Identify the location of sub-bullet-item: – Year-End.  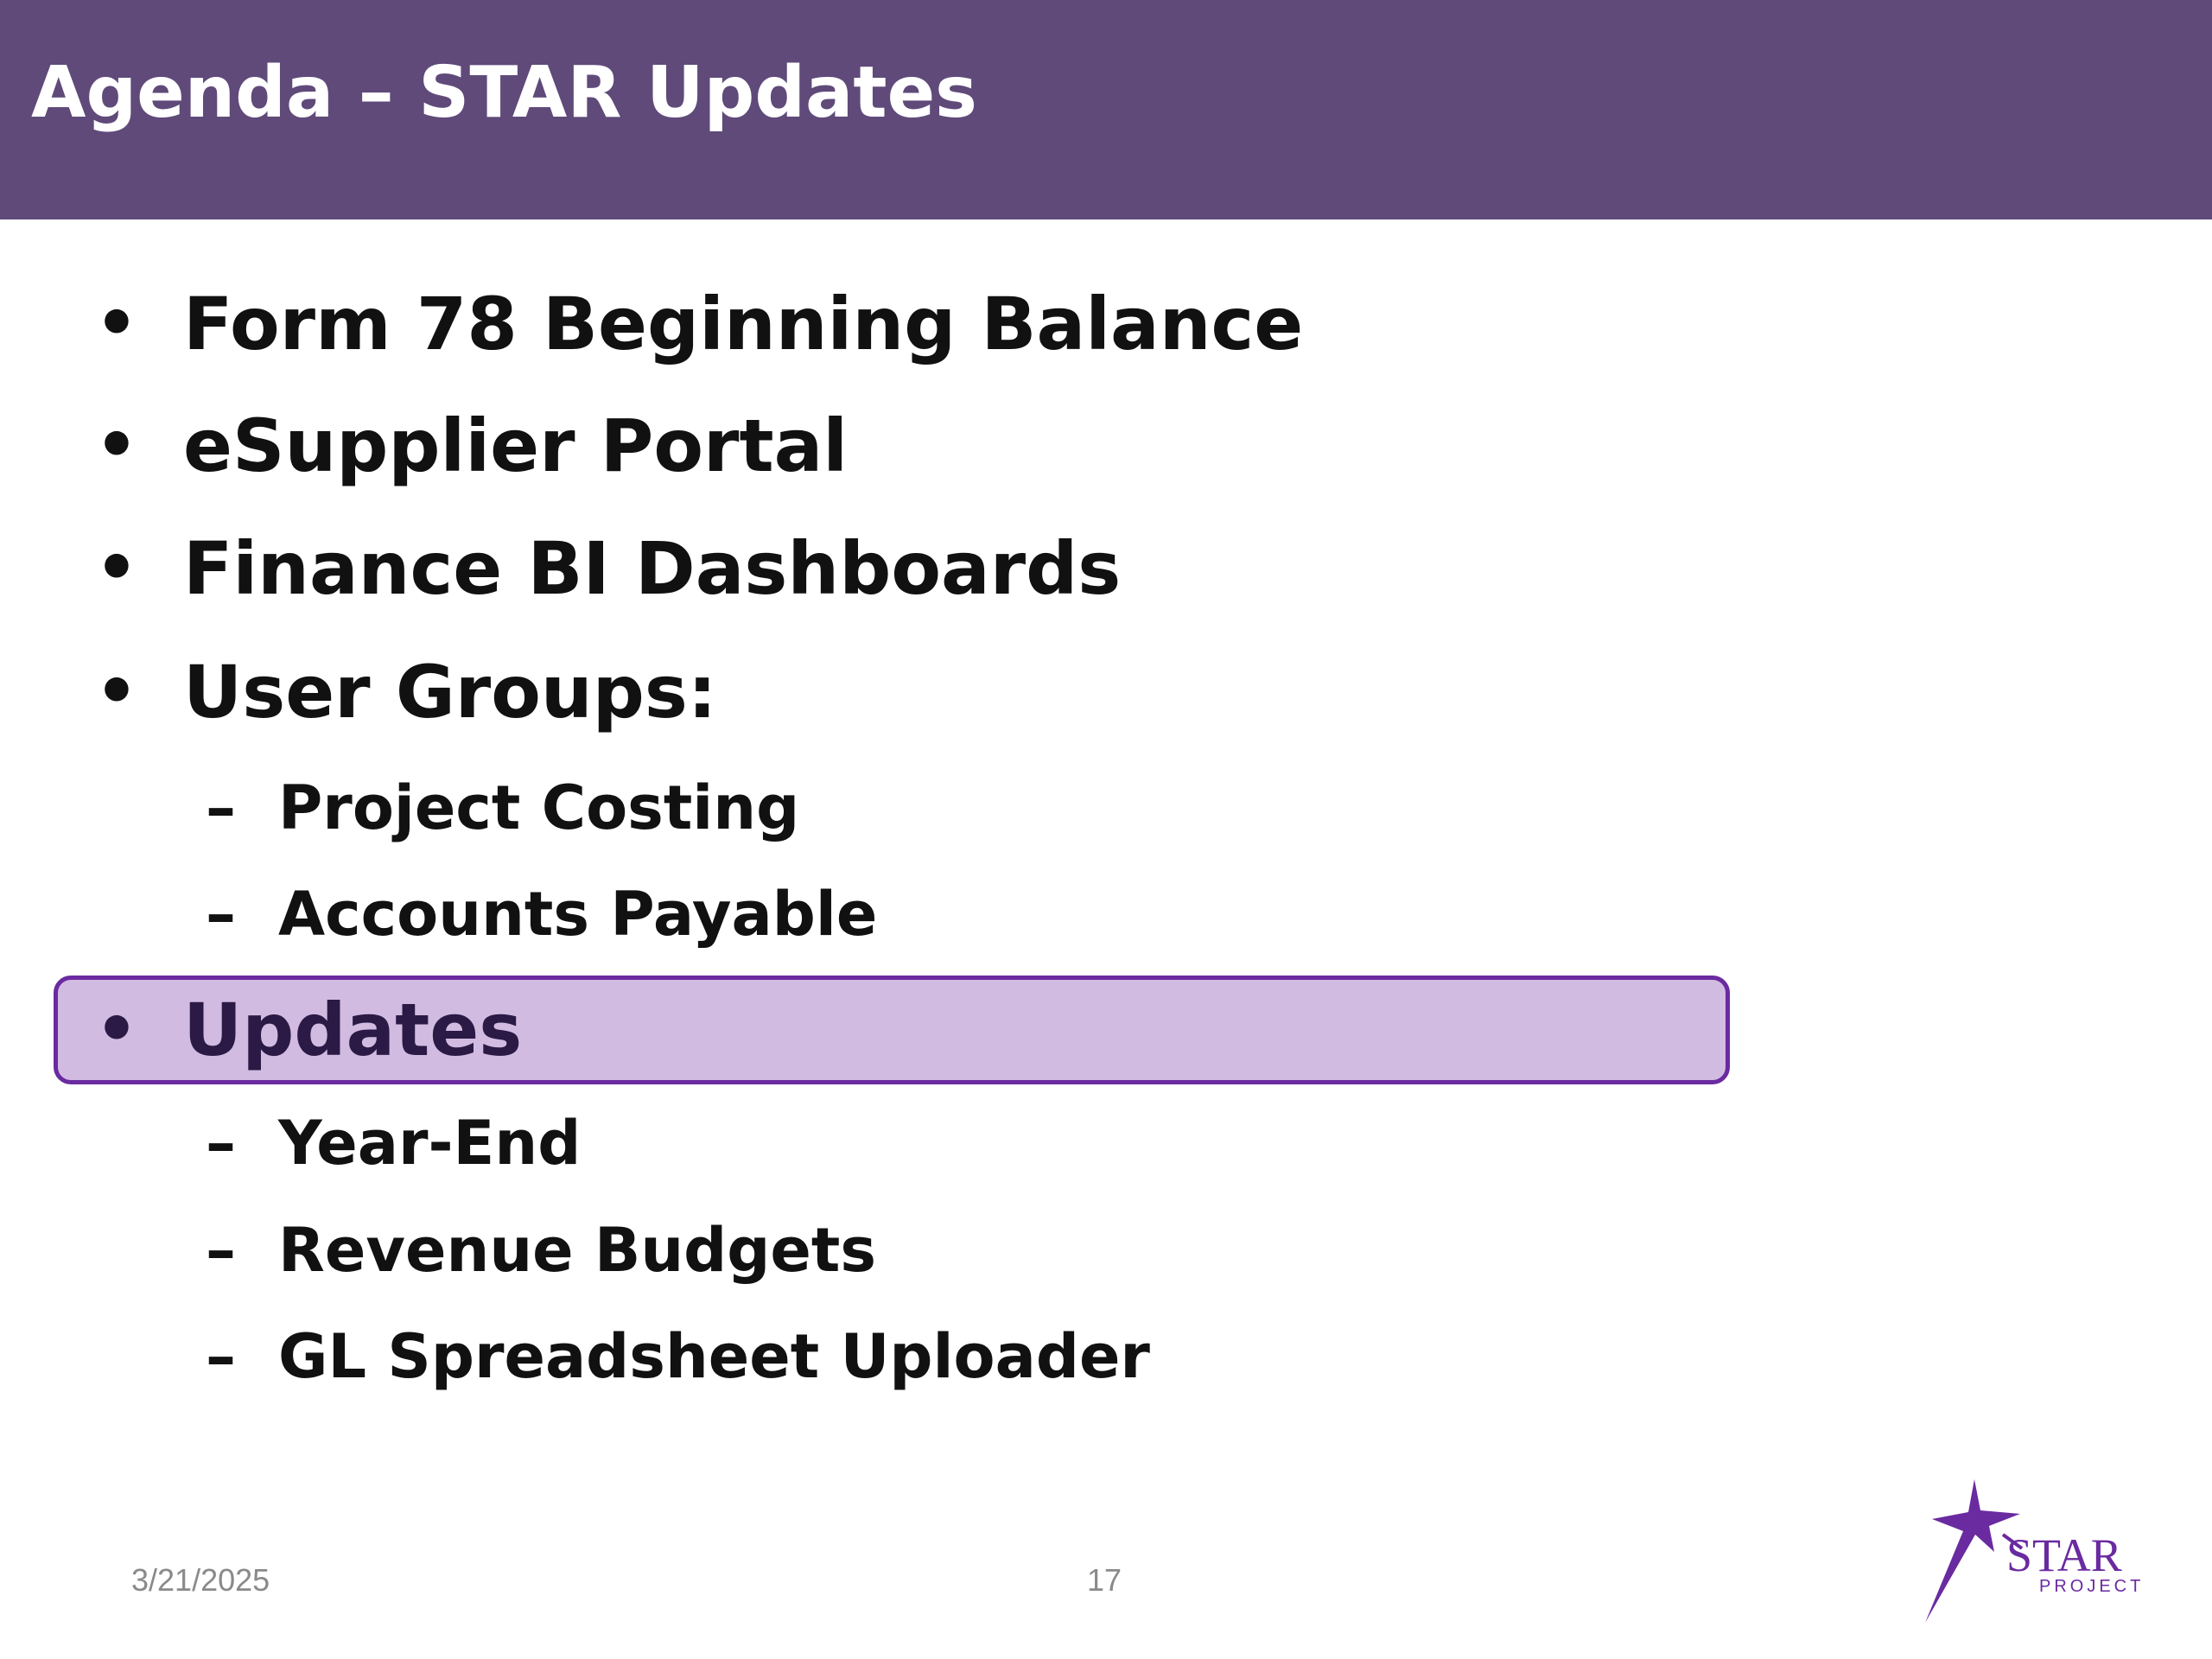
(393, 1143).